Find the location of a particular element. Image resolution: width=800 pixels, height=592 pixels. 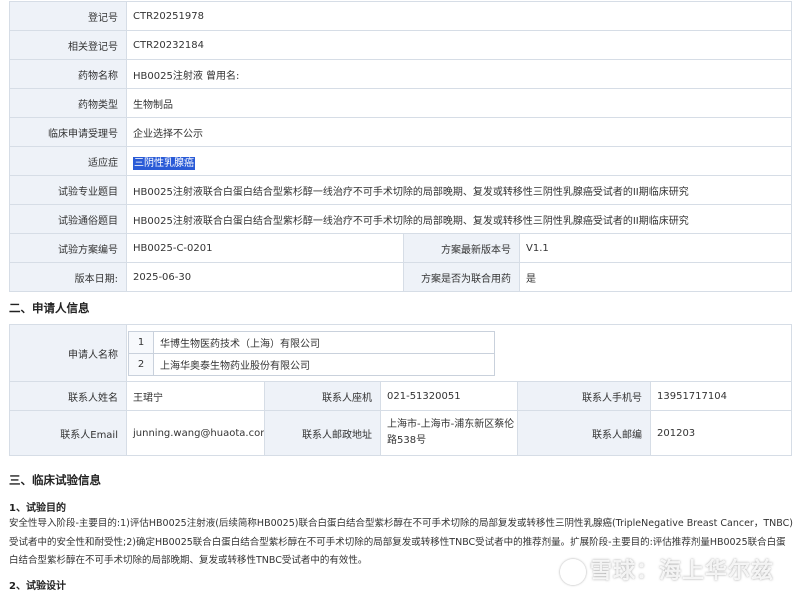

reg-no-label: 登记号 is located at coordinates (68, 16).